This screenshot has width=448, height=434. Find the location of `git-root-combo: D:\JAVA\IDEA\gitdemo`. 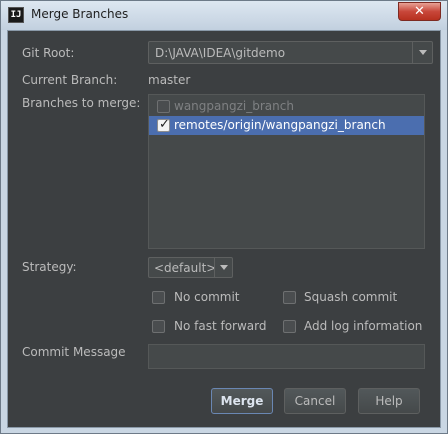

git-root-combo: D:\JAVA\IDEA\gitdemo is located at coordinates (290, 52).